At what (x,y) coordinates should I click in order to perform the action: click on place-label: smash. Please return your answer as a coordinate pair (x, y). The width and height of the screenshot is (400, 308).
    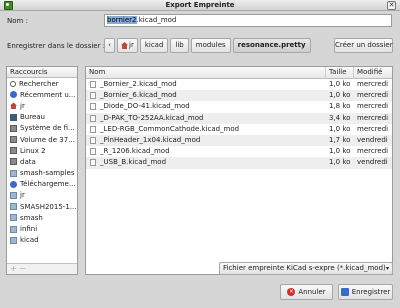
    Looking at the image, I should click on (31, 217).